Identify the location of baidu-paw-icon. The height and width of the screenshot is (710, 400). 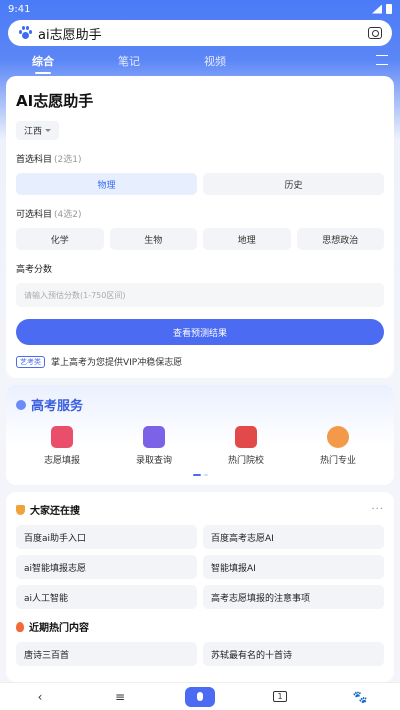
(25, 33).